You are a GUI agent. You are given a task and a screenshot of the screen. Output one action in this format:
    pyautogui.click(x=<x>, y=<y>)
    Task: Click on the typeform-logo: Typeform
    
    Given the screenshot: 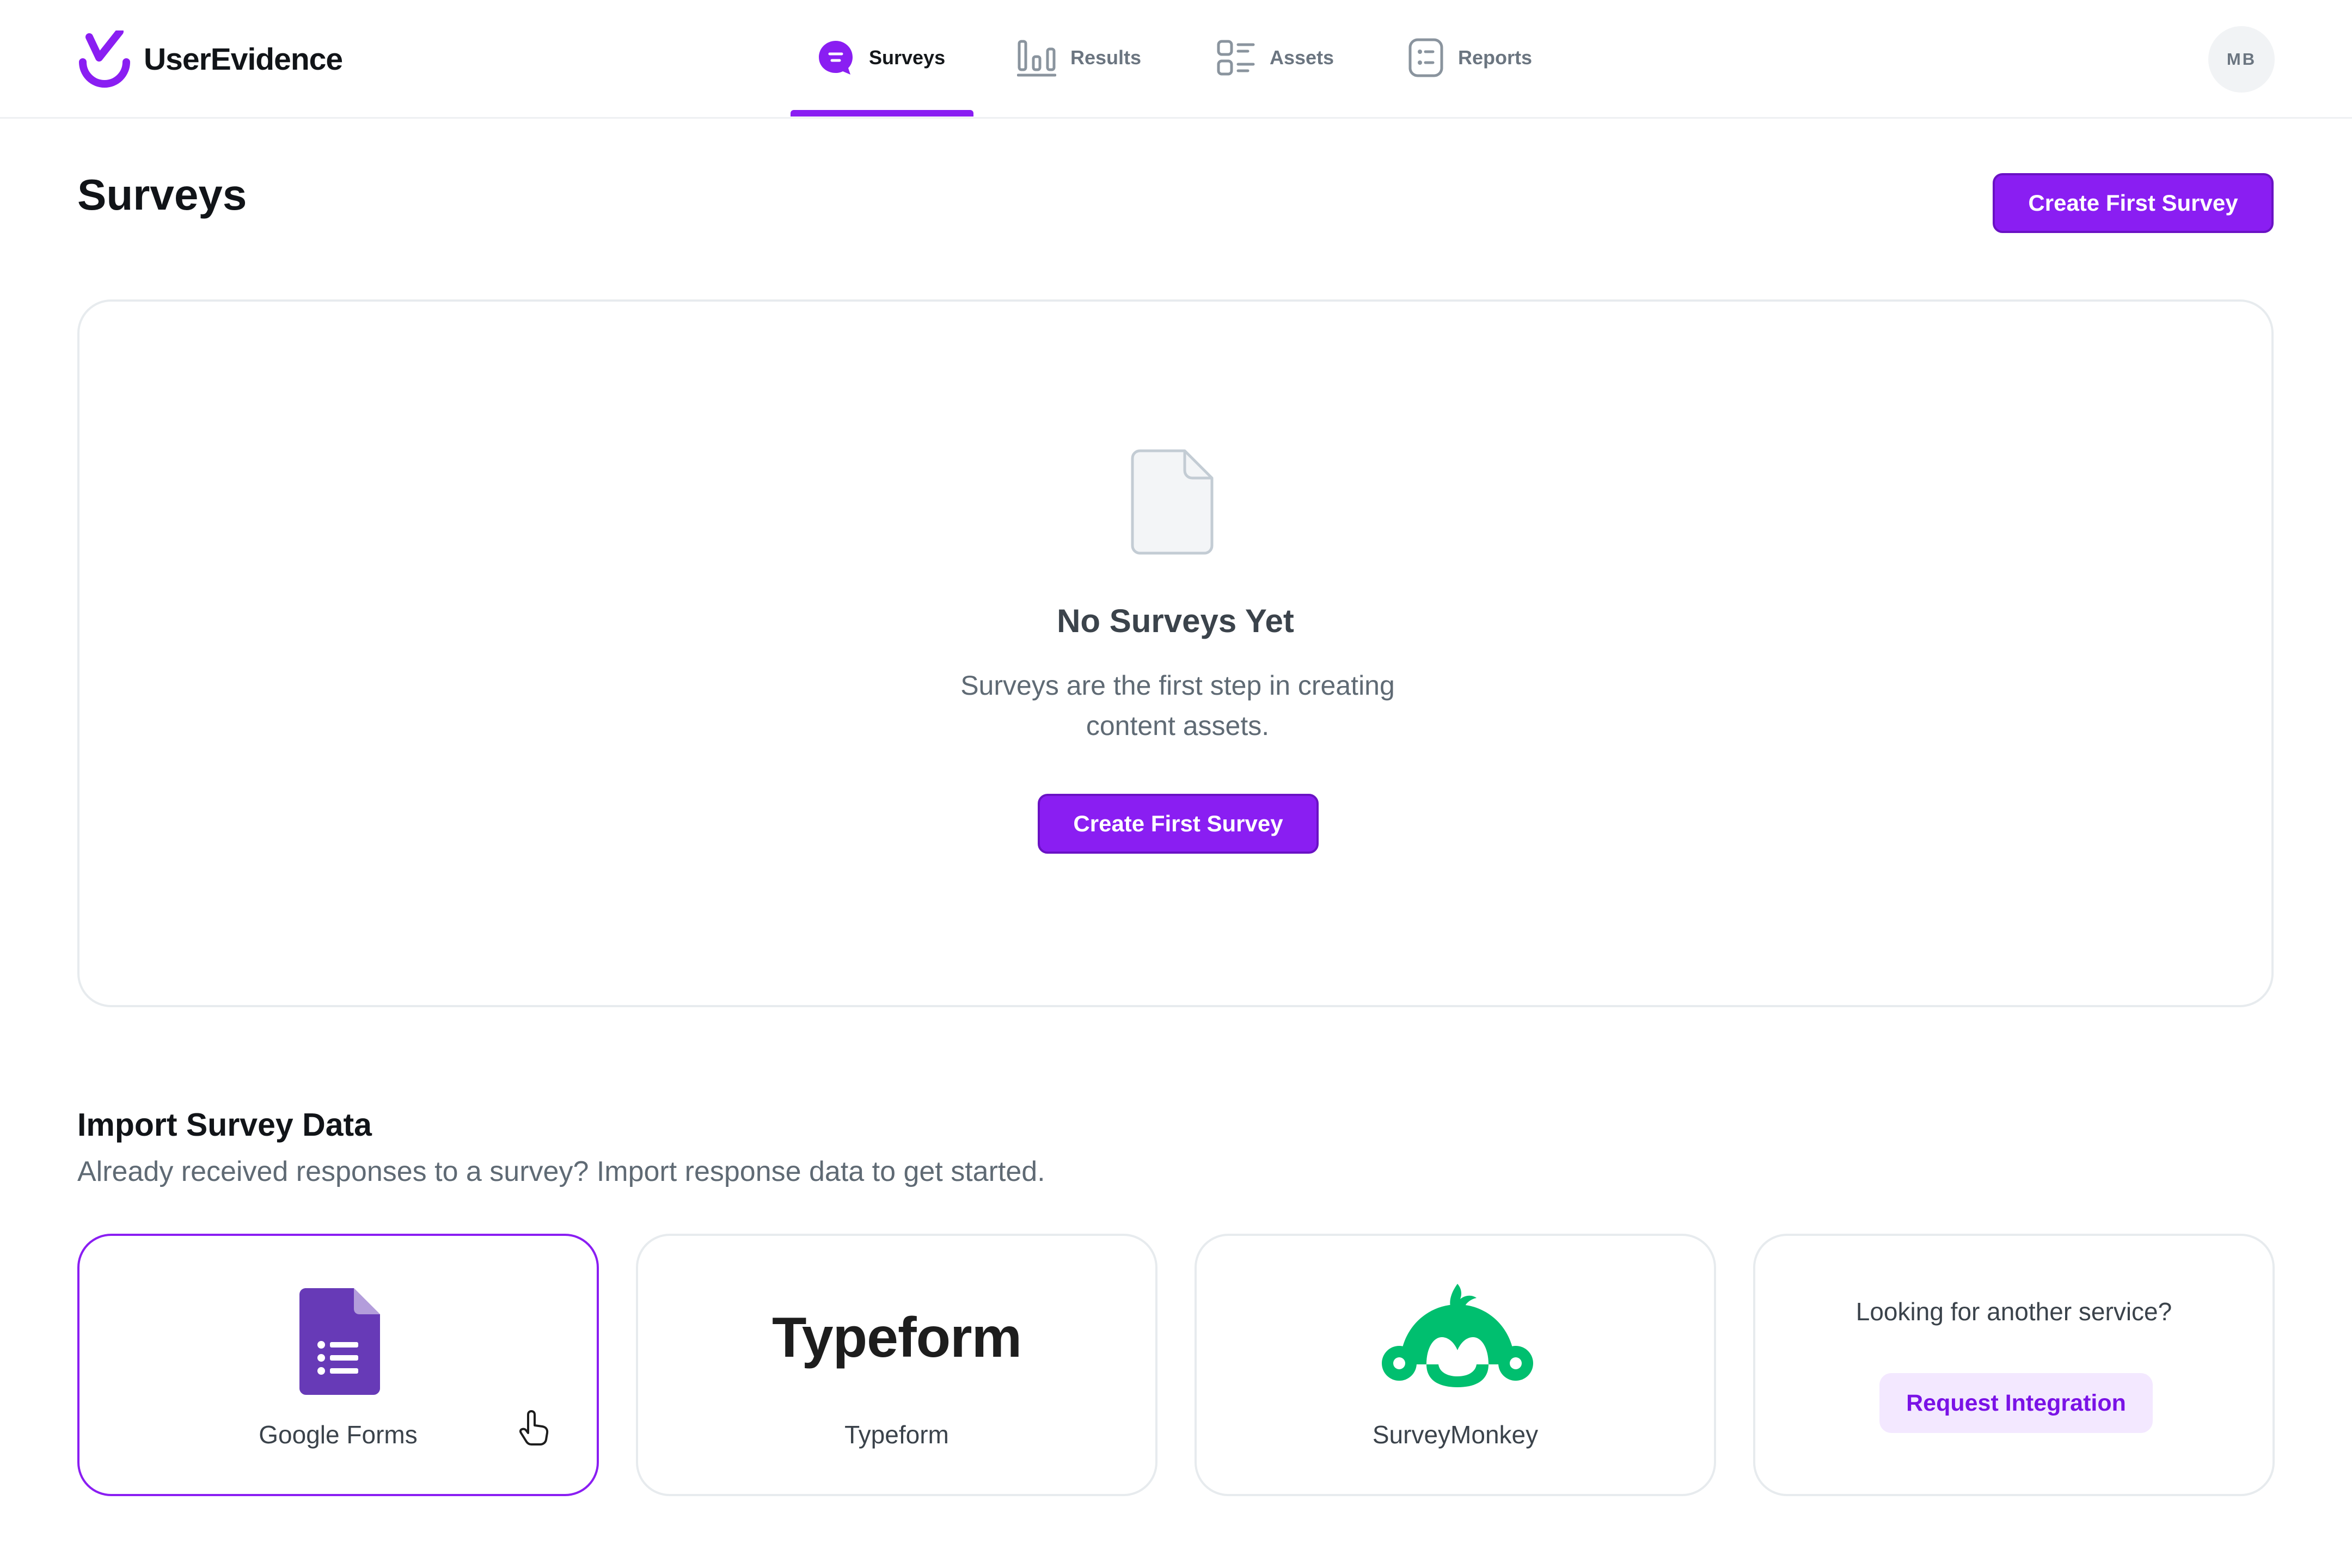 What is the action you would take?
    pyautogui.click(x=896, y=1337)
    